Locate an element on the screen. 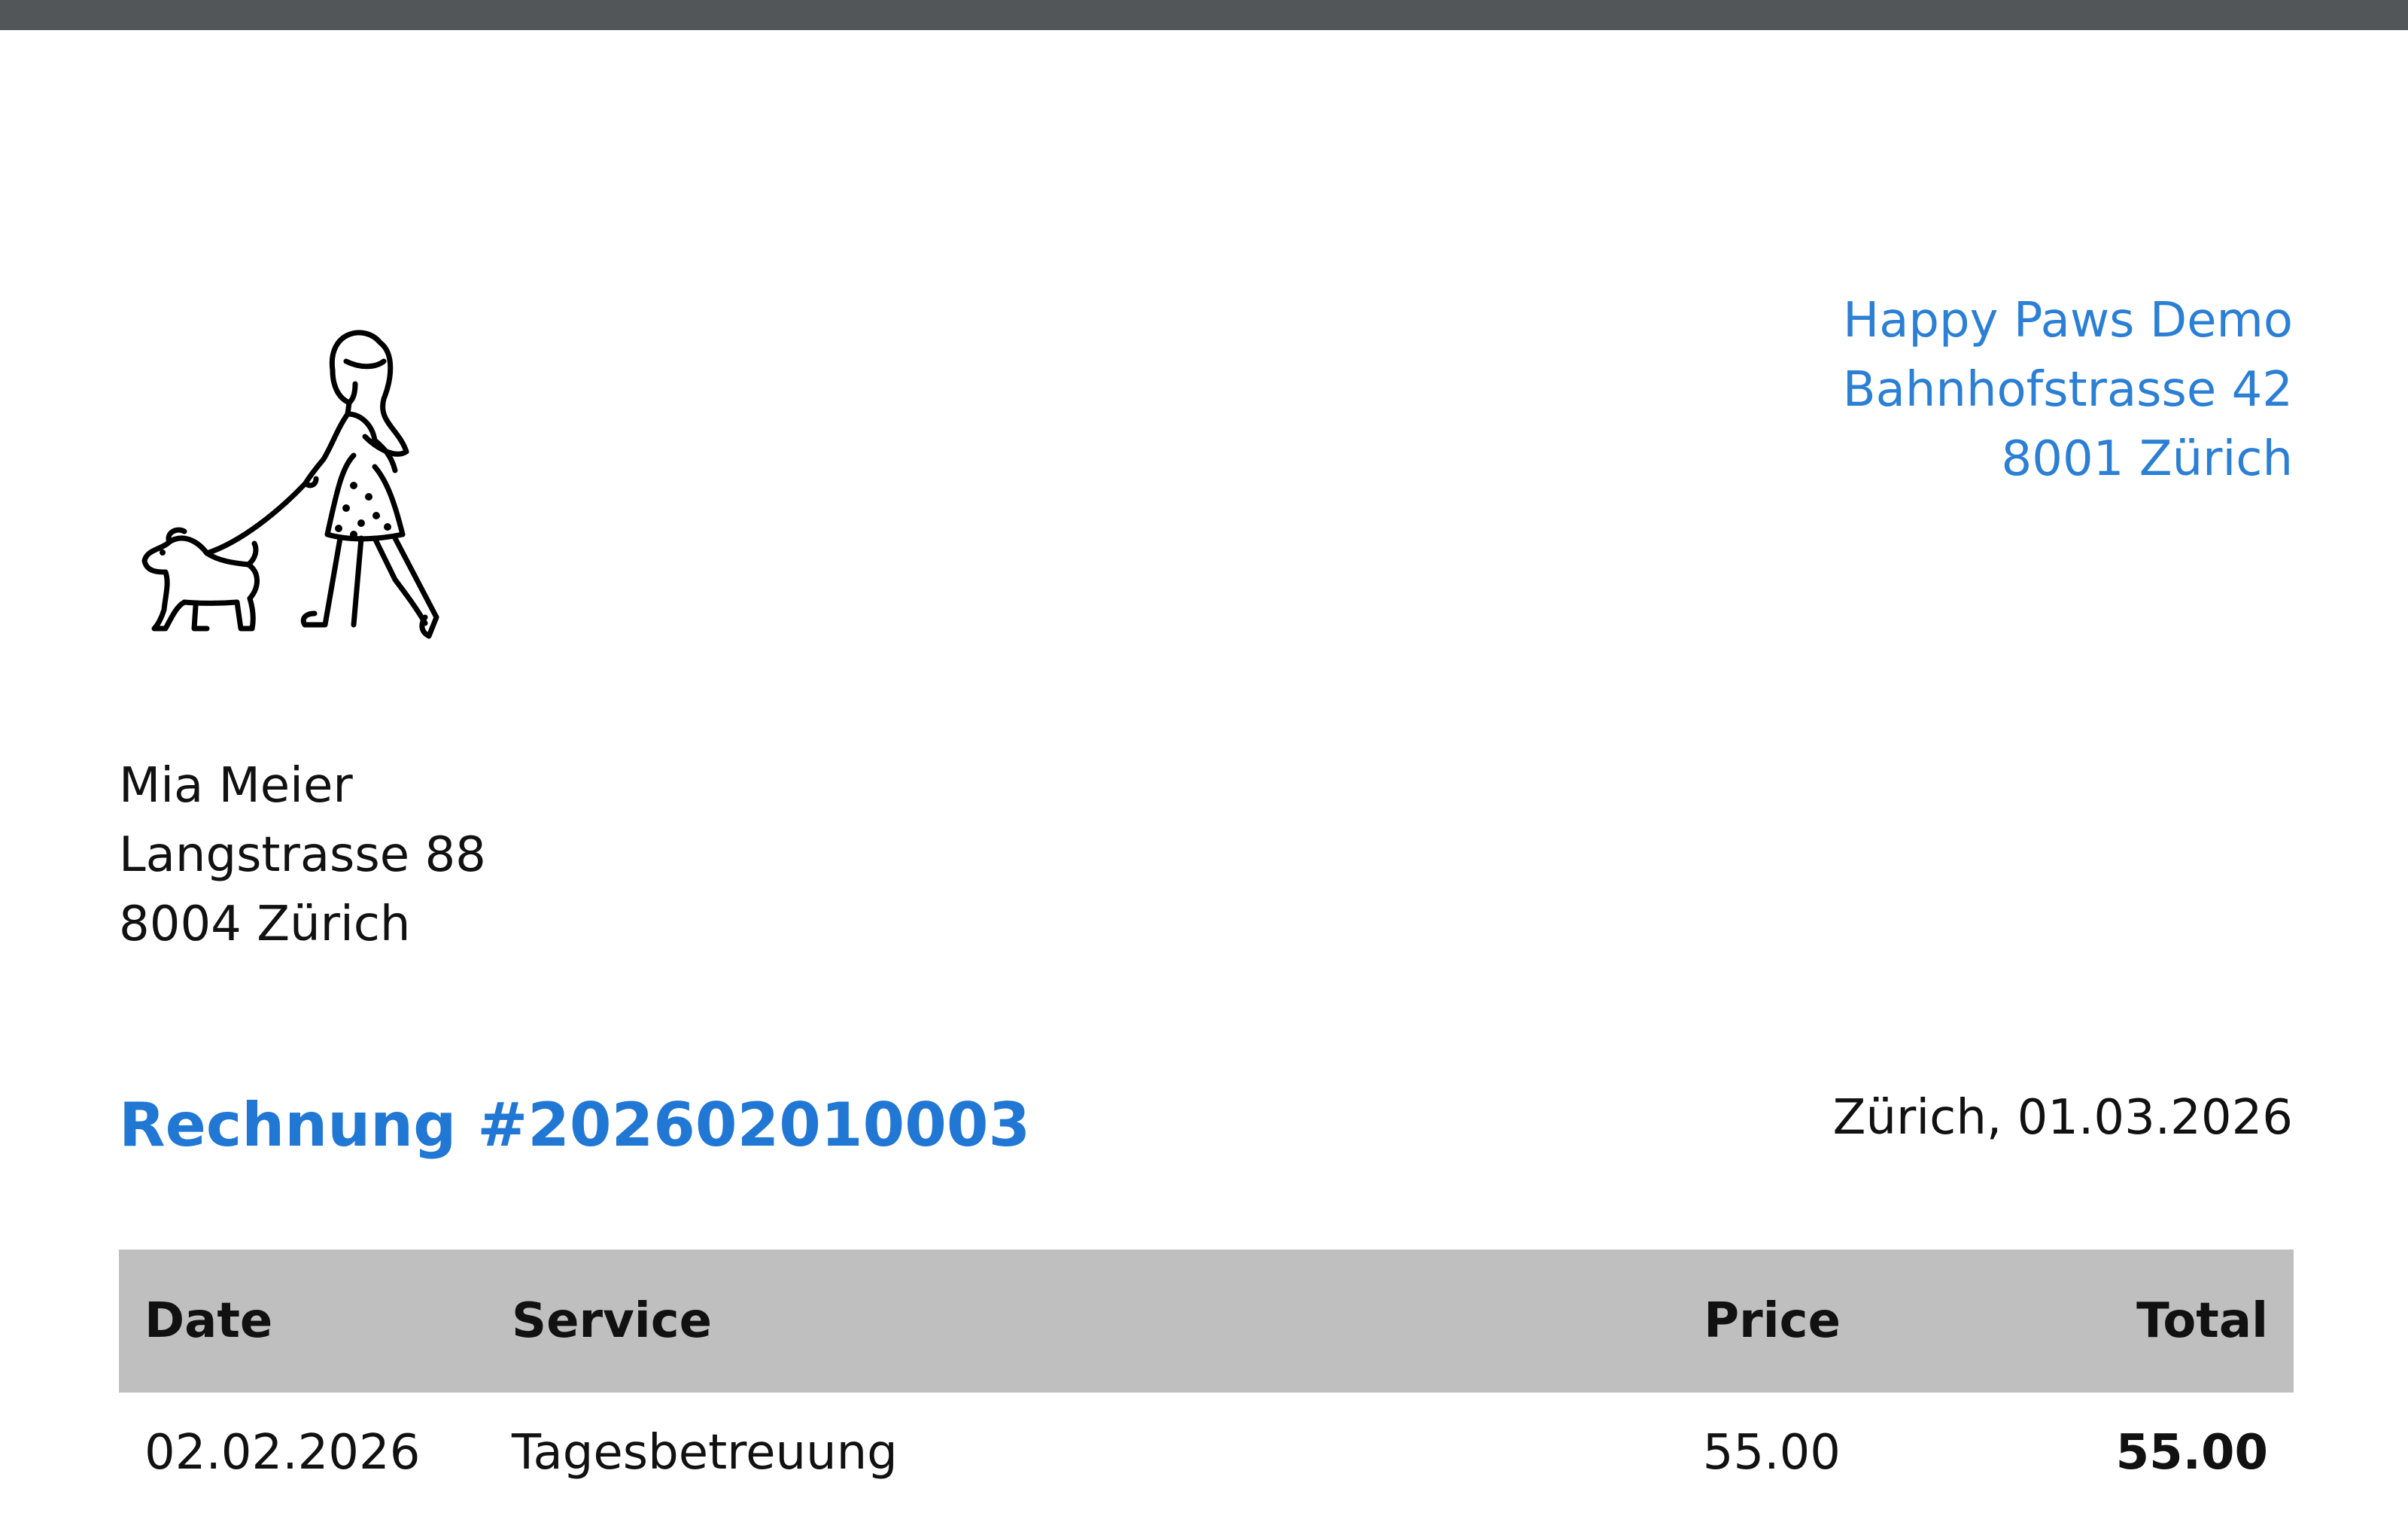 This screenshot has height=1513, width=2408. dog-walker-icon is located at coordinates (301, 482).